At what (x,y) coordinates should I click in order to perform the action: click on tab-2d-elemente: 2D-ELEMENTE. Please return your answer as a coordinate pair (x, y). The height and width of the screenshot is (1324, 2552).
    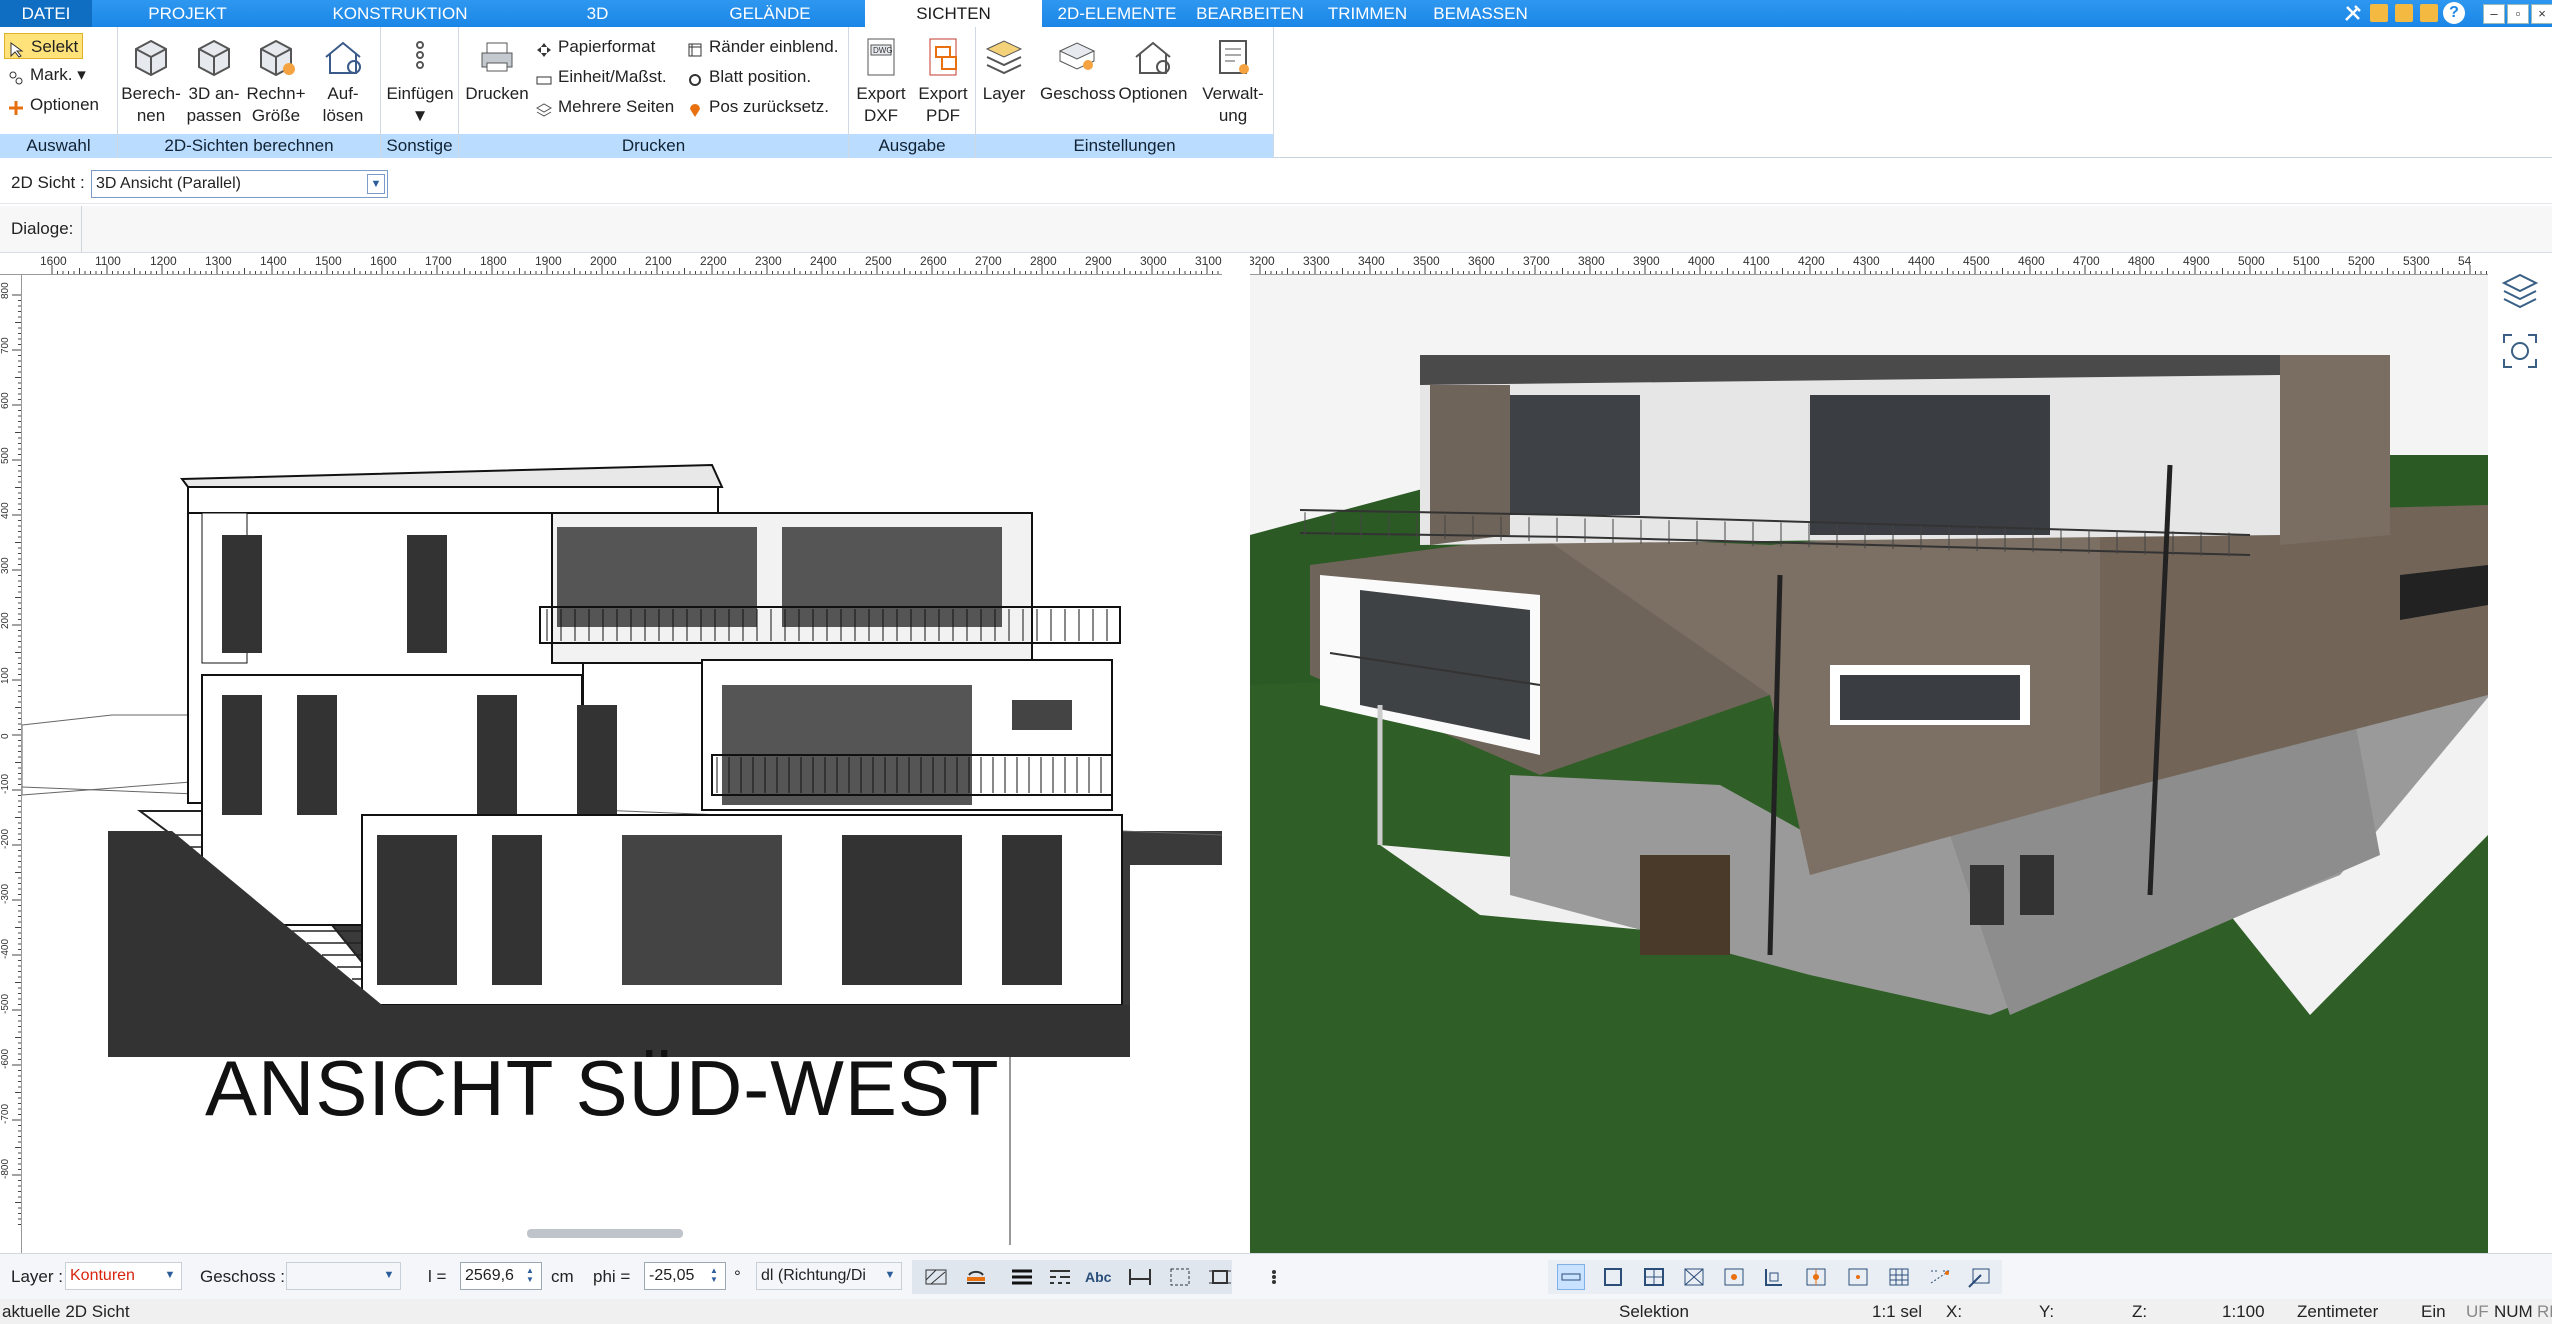
    Looking at the image, I should click on (1117, 13).